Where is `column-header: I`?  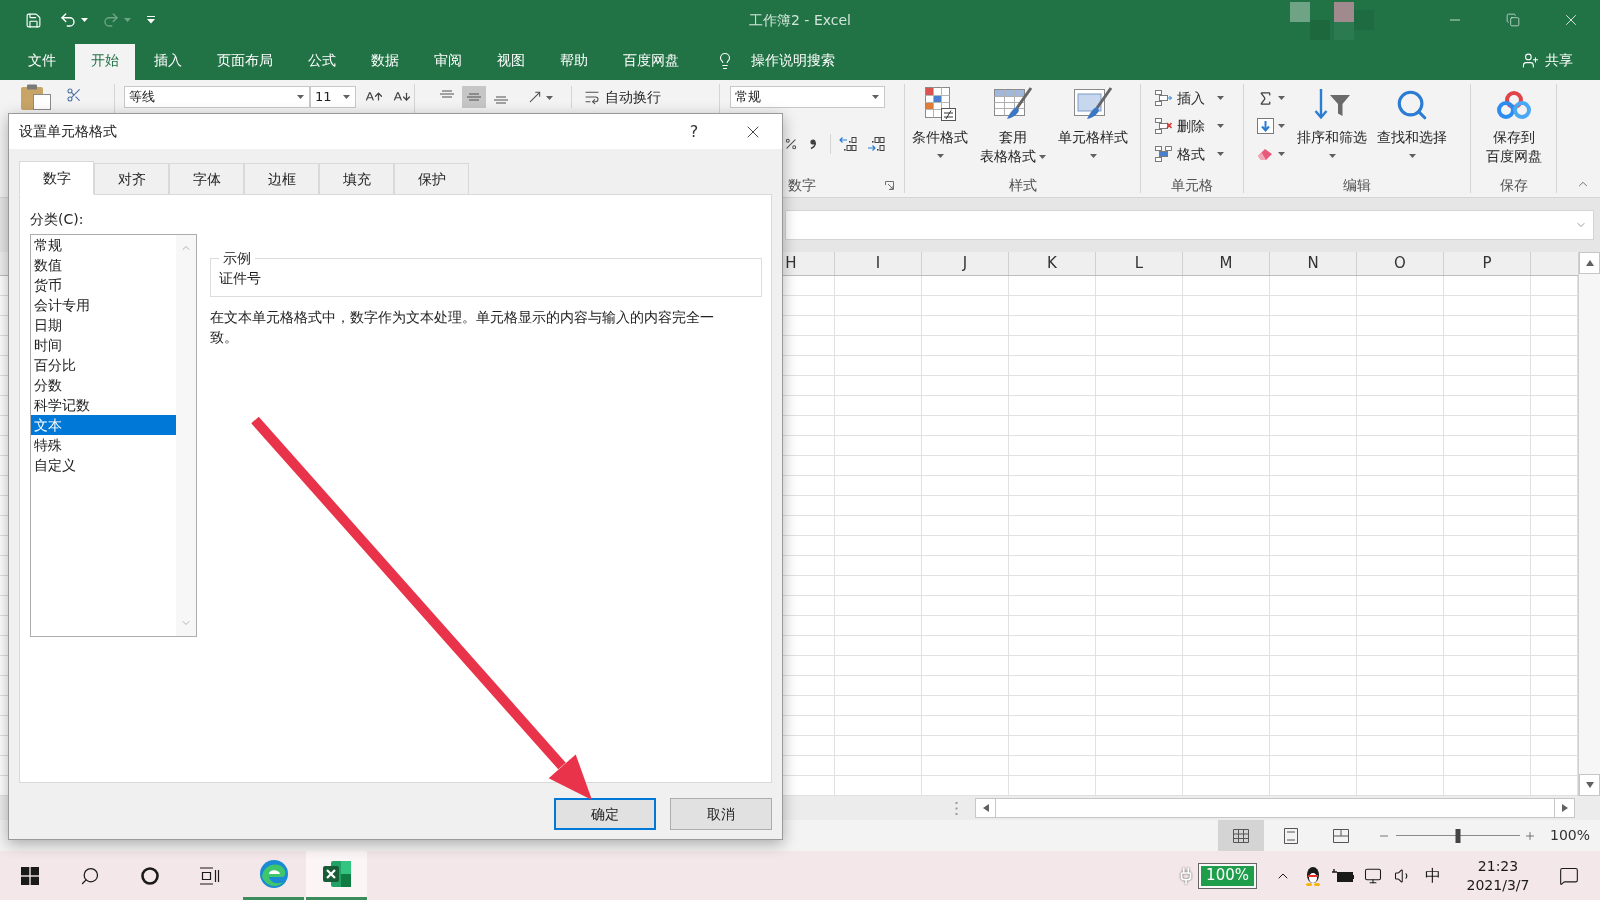
column-header: I is located at coordinates (878, 263).